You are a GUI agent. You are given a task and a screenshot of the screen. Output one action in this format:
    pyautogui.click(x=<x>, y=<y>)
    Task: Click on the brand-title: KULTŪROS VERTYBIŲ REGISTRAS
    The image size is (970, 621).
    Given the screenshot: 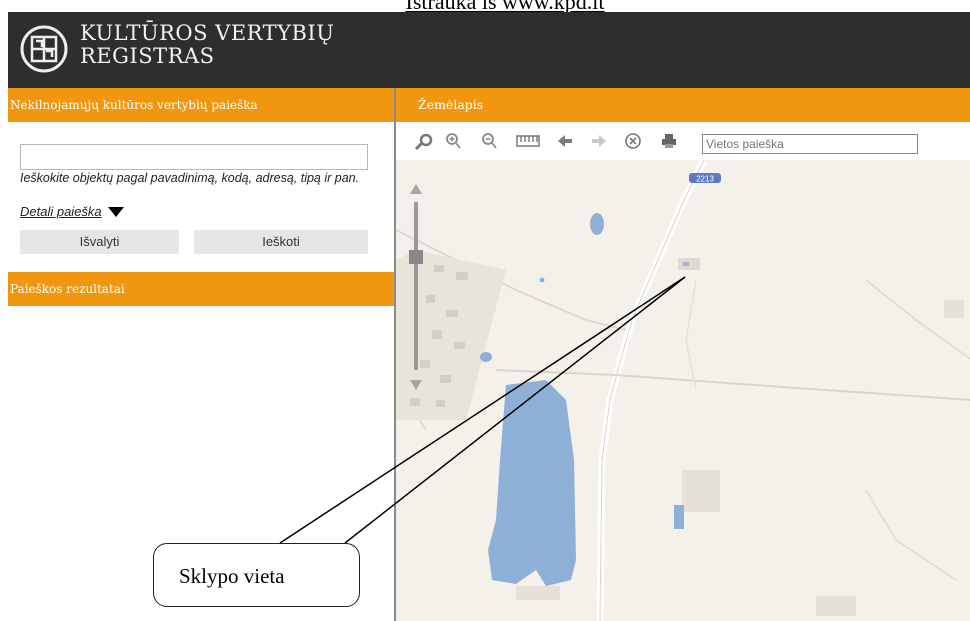 What is the action you would take?
    pyautogui.click(x=207, y=45)
    